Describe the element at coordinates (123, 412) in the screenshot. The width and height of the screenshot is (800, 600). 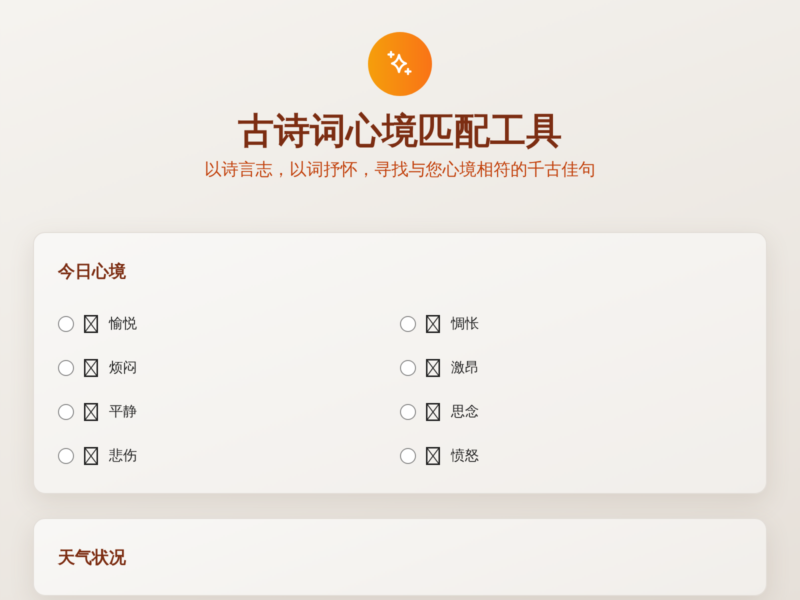
I see `option-label: 平静` at that location.